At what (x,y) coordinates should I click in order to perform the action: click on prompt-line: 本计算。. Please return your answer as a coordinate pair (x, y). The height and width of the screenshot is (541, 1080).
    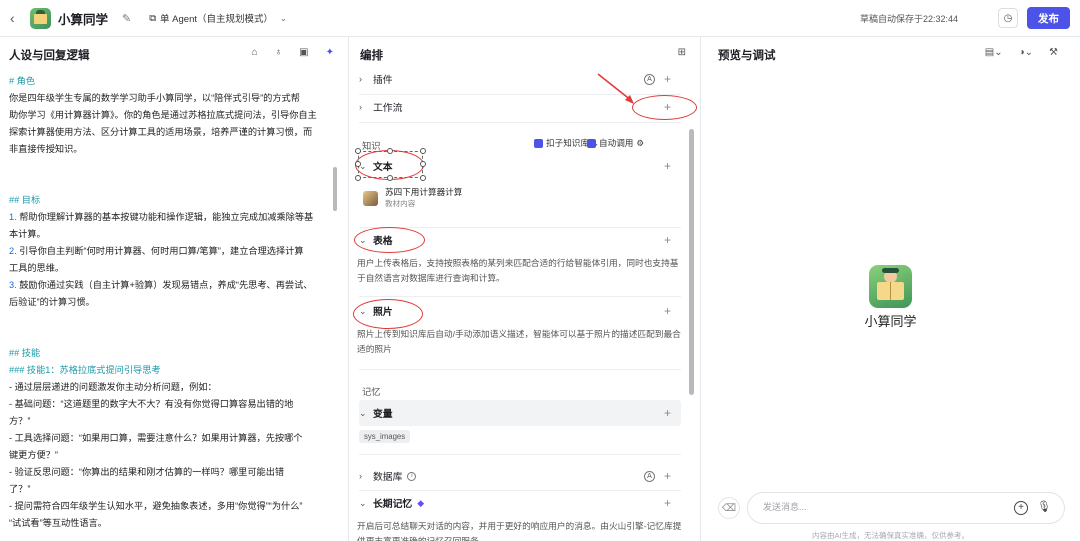
    Looking at the image, I should click on (27, 234).